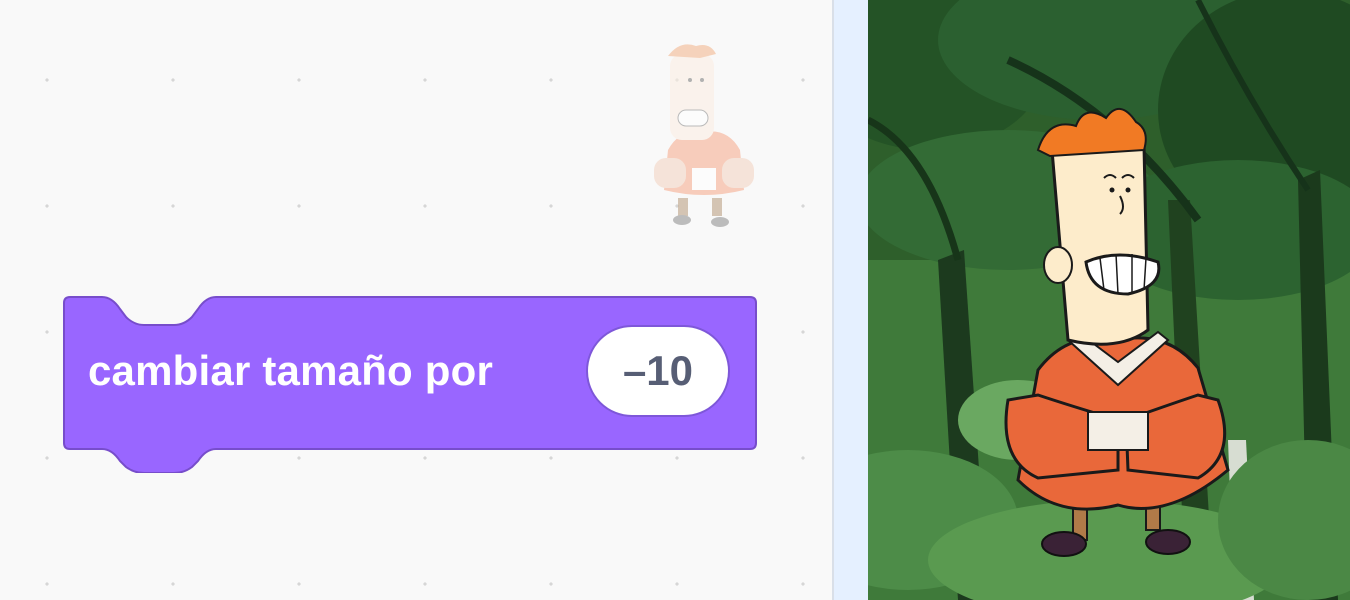 This screenshot has height=600, width=1350. I want to click on panel-divider, so click(850, 300).